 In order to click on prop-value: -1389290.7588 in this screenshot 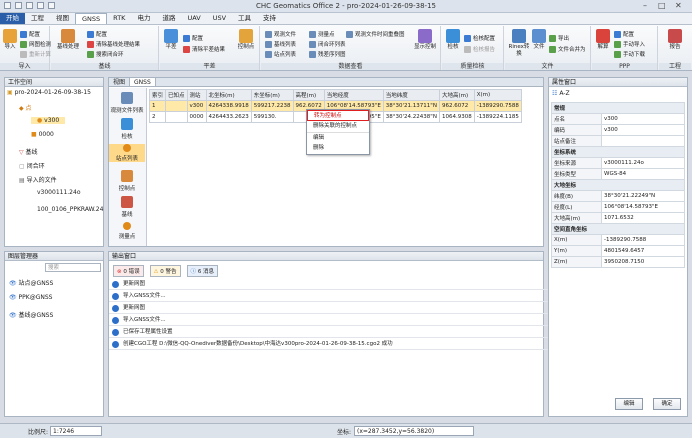, I will do `click(643, 240)`.